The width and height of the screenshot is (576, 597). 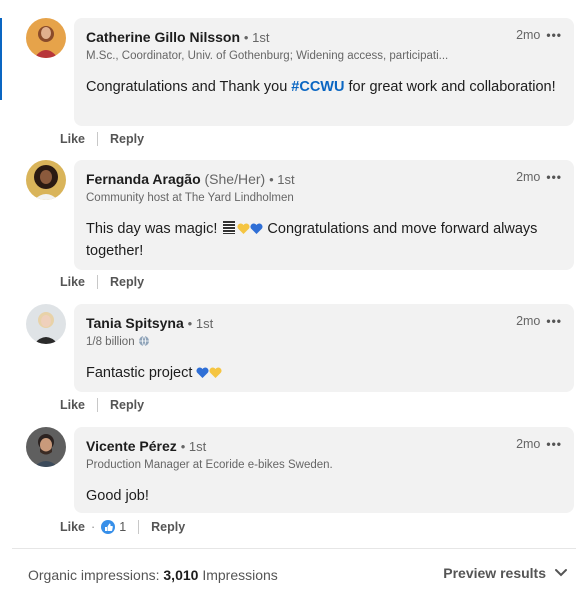 I want to click on comment-text: Fantastic project, so click(x=324, y=373).